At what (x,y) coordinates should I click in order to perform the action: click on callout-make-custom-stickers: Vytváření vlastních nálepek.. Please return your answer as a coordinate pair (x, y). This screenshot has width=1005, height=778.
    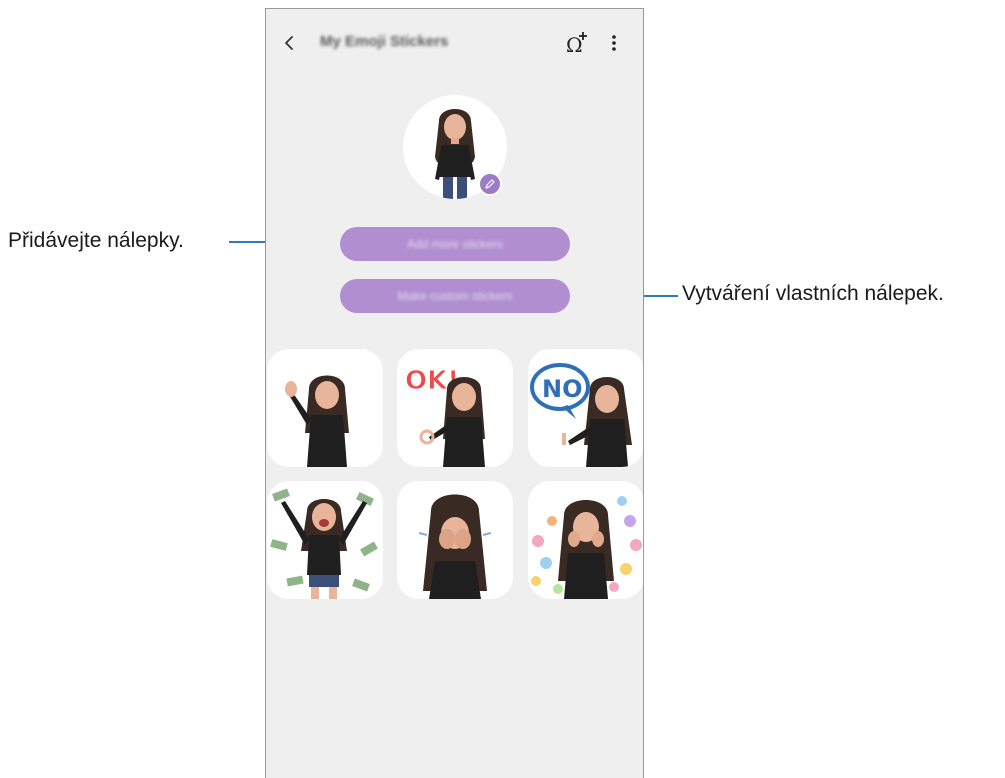
    Looking at the image, I should click on (813, 293).